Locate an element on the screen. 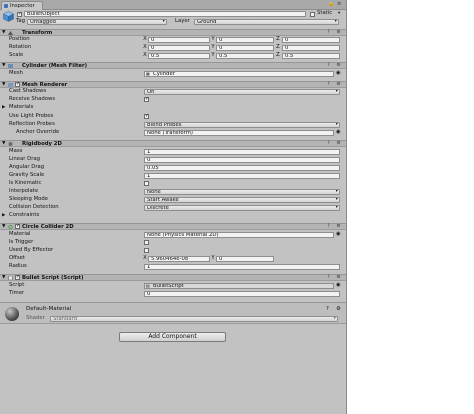 The height and width of the screenshot is (414, 474). reflection-probes-label: Reflection Probes is located at coordinates (32, 124).